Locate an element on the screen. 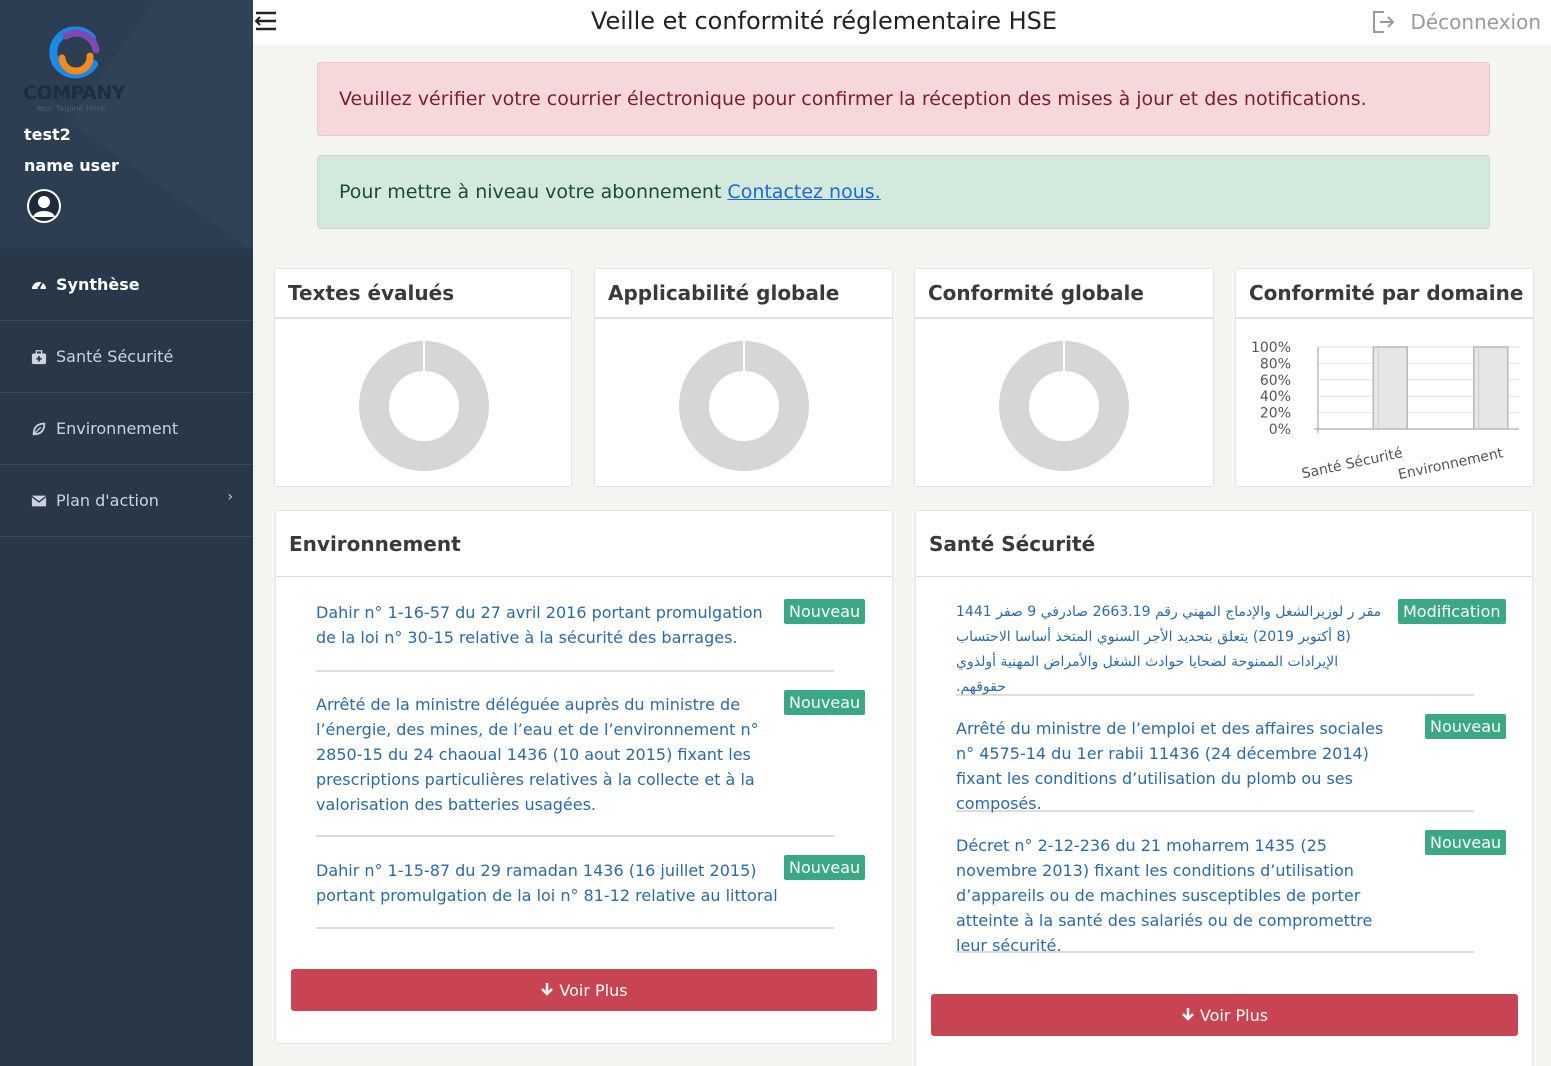 This screenshot has height=1066, width=1551. contact-link: Contactez nous. is located at coordinates (803, 192).